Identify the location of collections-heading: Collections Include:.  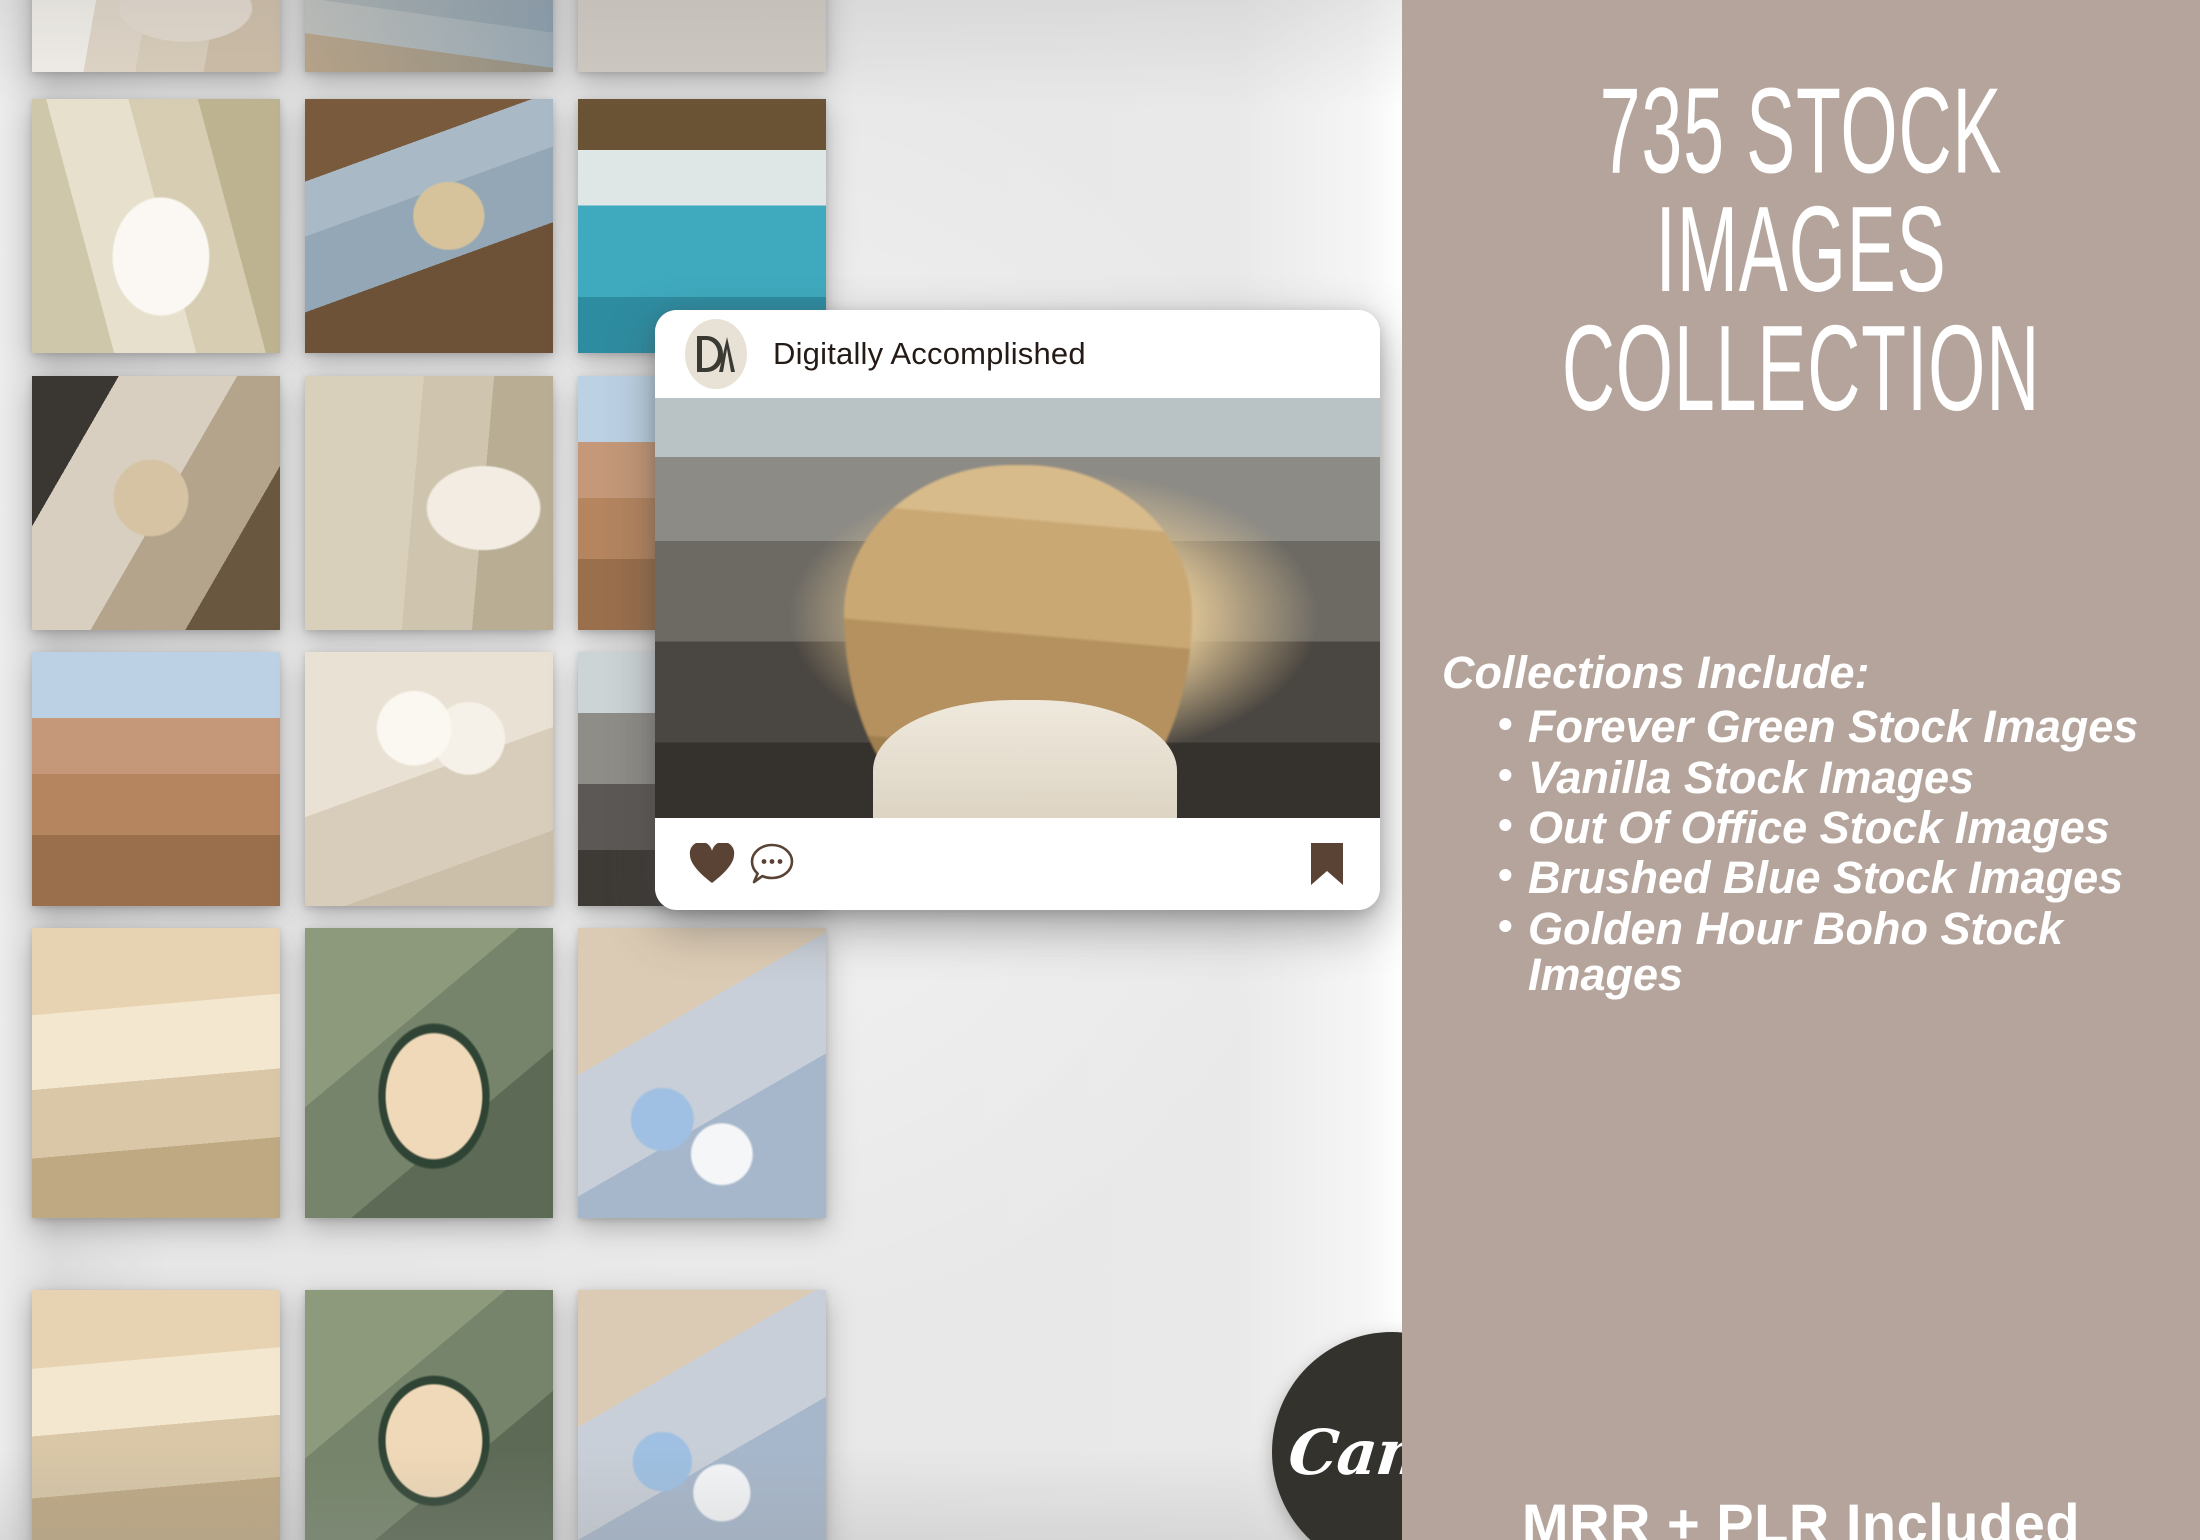
(1656, 672).